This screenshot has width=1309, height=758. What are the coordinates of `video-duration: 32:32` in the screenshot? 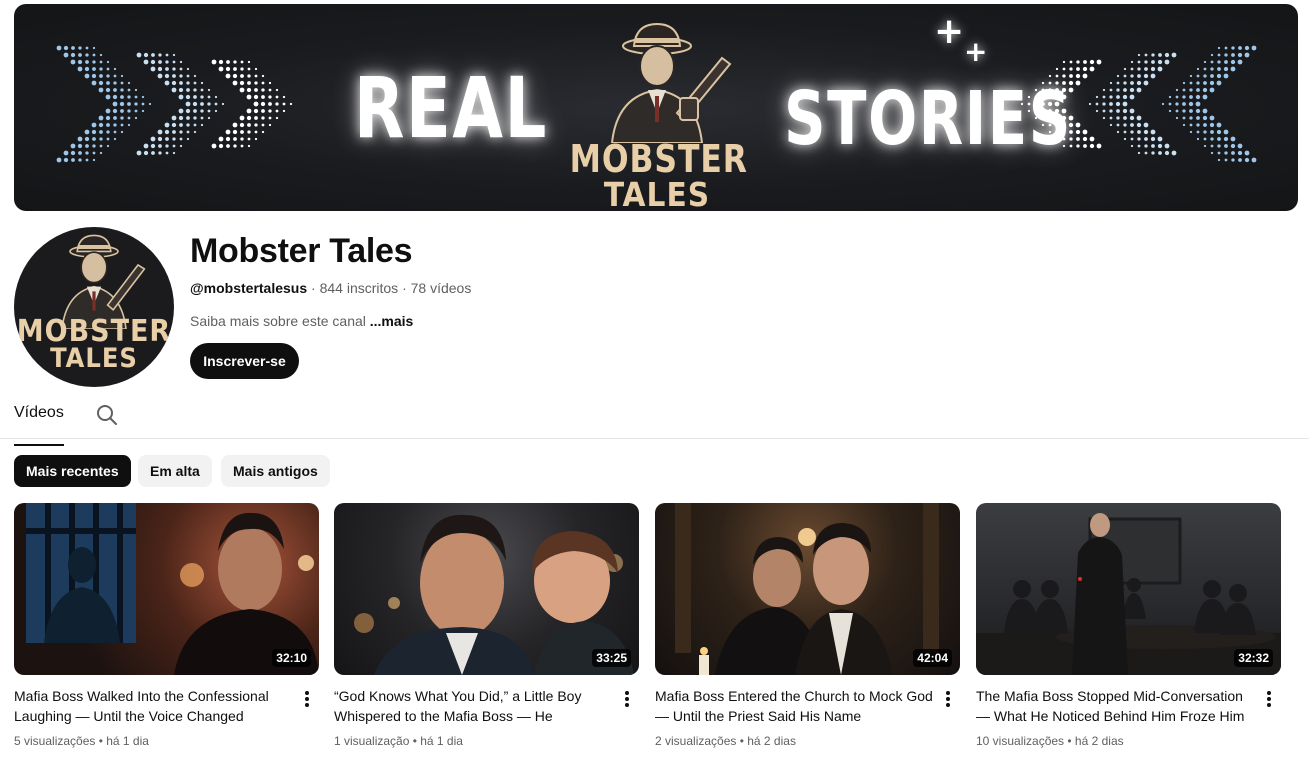 It's located at (1253, 658).